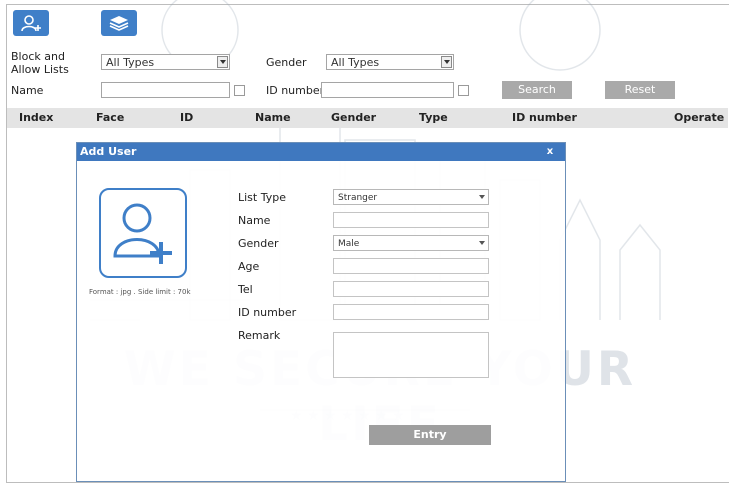 The width and height of the screenshot is (730, 483). Describe the element at coordinates (40, 63) in the screenshot. I see `block-allow-label: Block and Allow Lists` at that location.